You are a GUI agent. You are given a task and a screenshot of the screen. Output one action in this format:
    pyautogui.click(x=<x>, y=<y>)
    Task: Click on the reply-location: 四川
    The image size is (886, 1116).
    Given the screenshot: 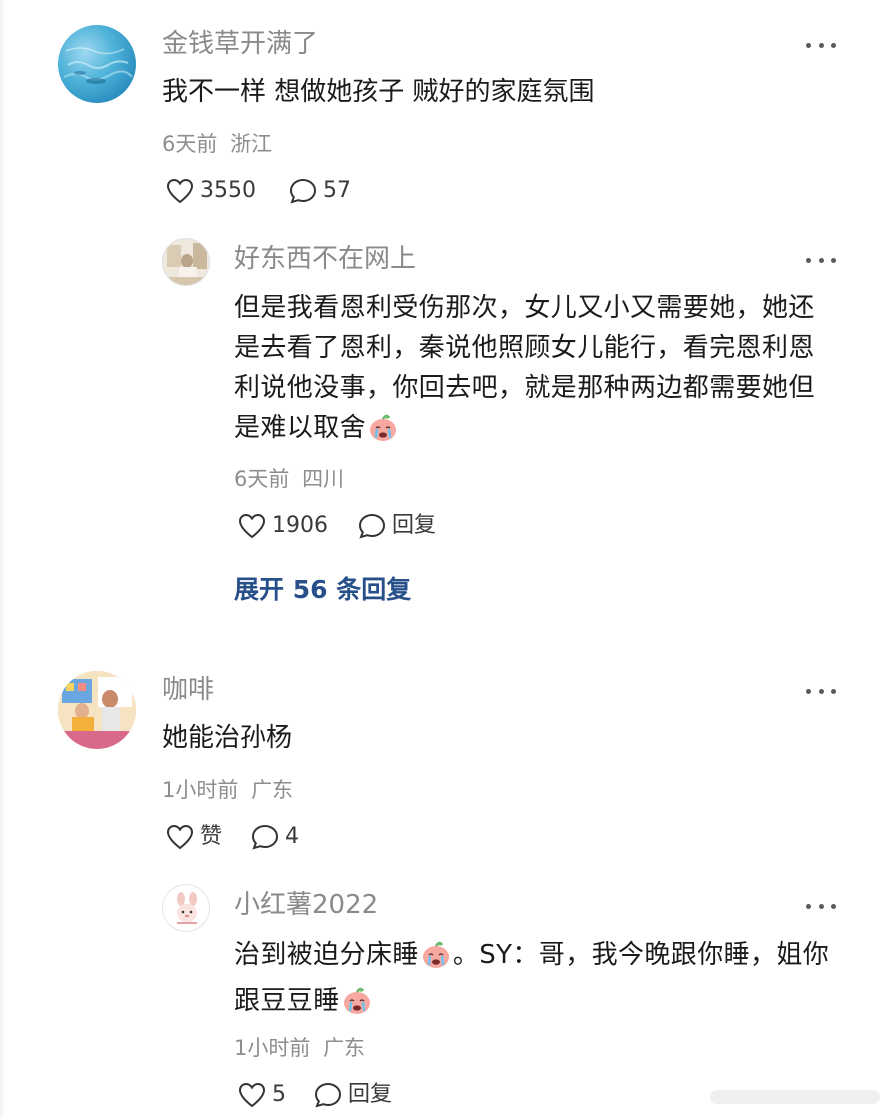 What is the action you would take?
    pyautogui.click(x=323, y=479)
    